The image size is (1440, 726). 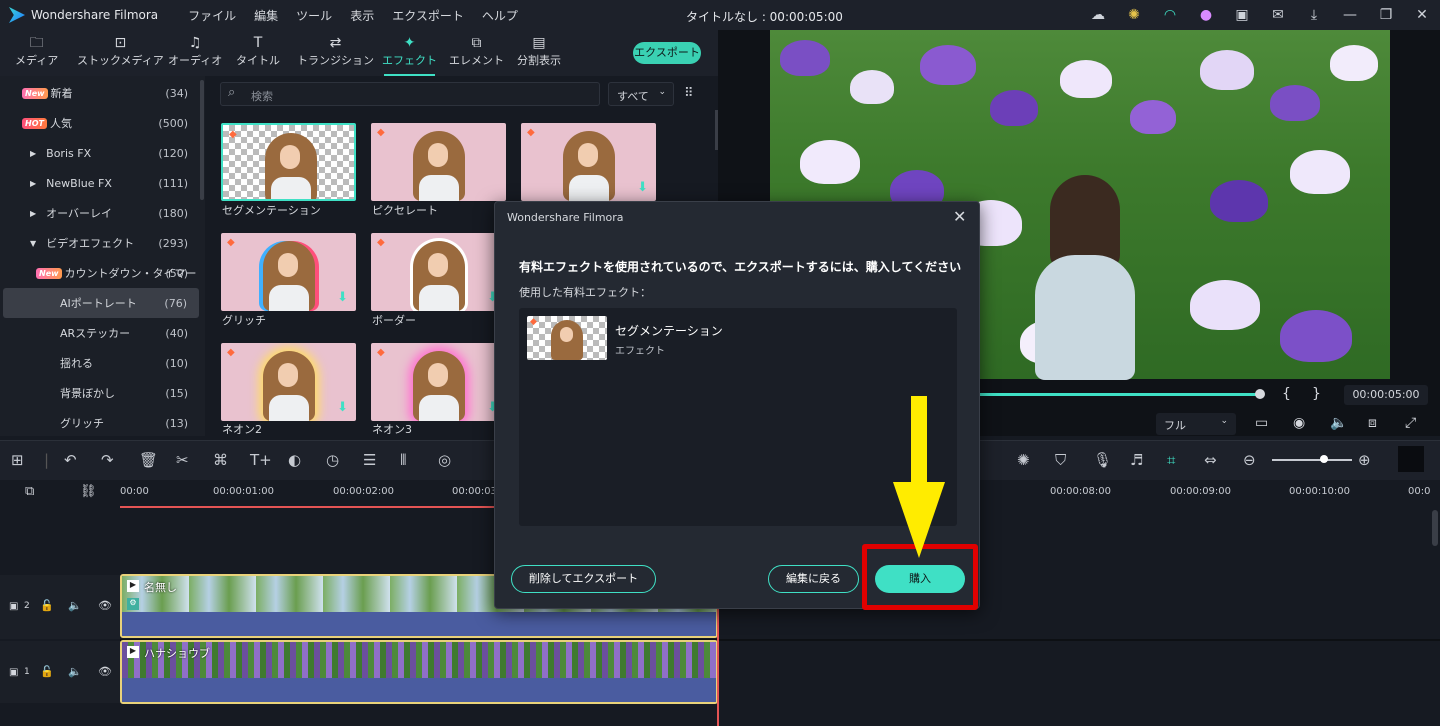 I want to click on marker-icon: ⛉, so click(x=1060, y=460).